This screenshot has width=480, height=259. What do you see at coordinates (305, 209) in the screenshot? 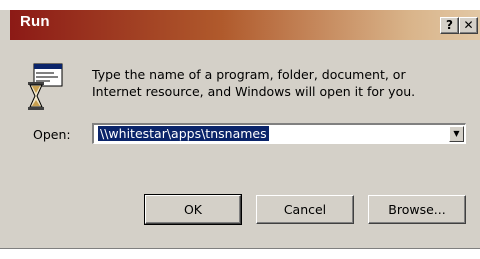
I see `cancel-button: Cancel` at bounding box center [305, 209].